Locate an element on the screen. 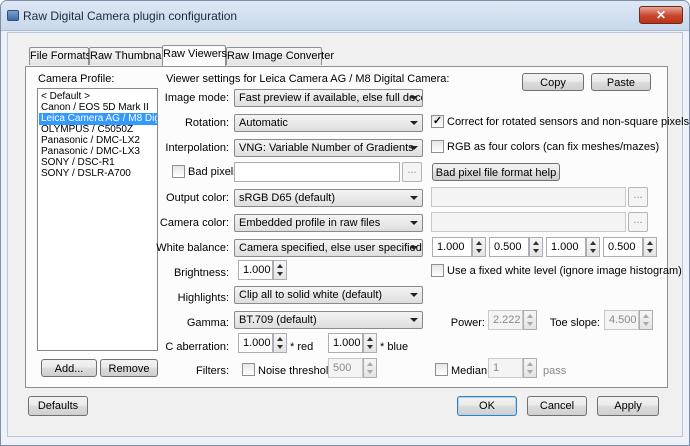  red-suffix-label: * red is located at coordinates (302, 347).